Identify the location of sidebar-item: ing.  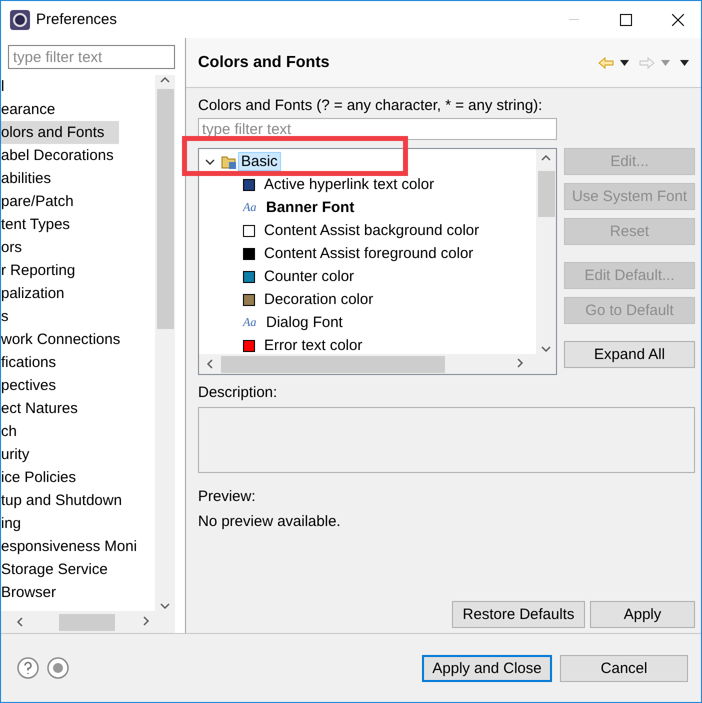
(78, 523).